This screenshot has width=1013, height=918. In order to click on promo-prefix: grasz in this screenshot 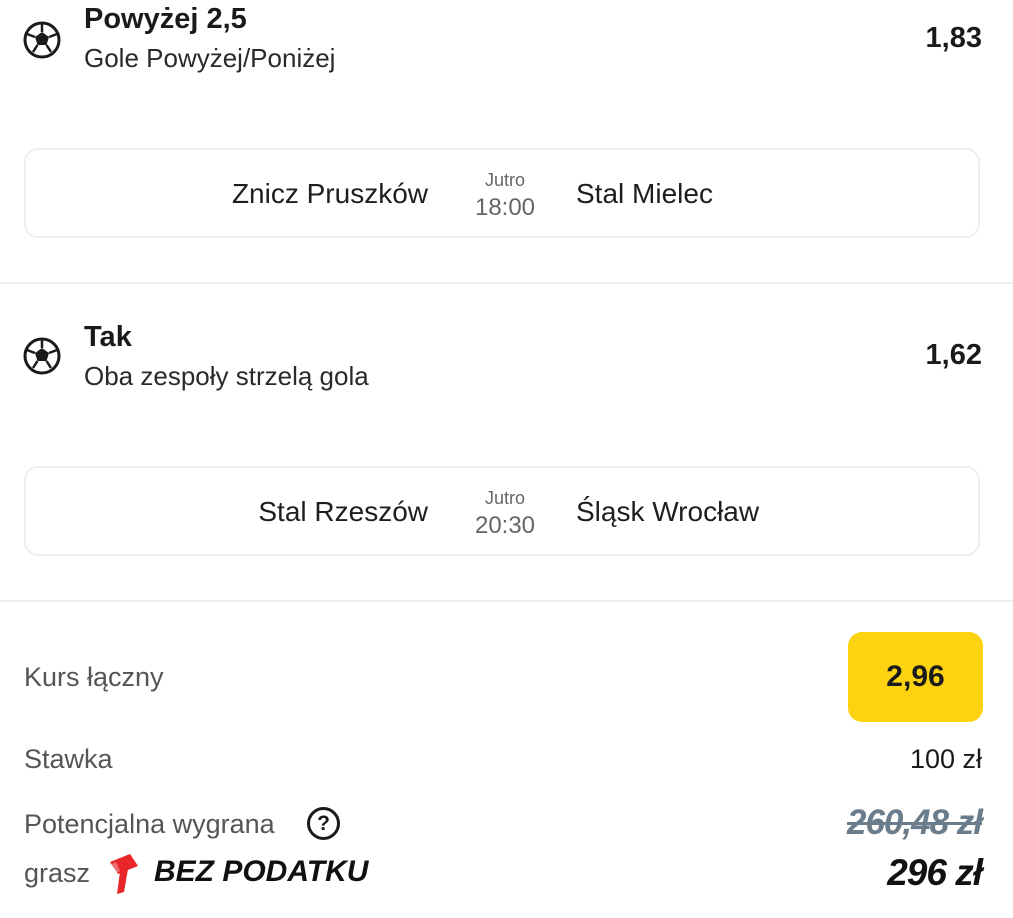, I will do `click(57, 873)`.